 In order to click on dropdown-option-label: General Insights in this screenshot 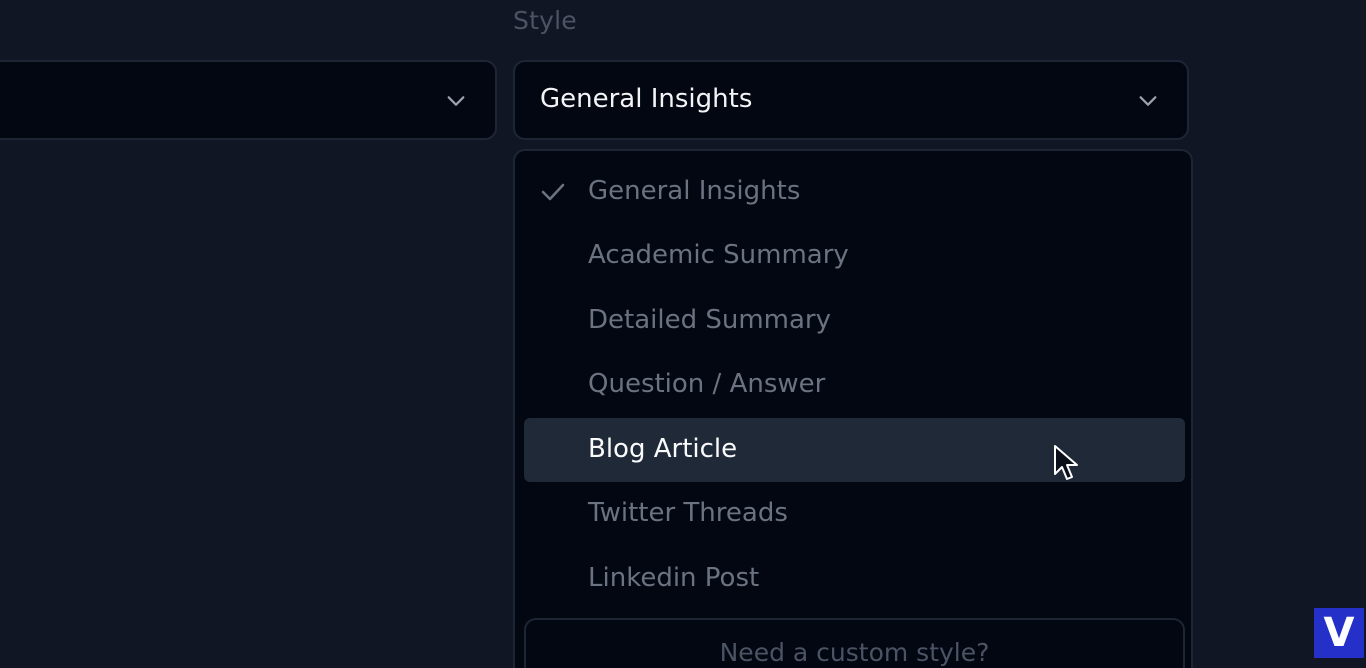, I will do `click(694, 191)`.